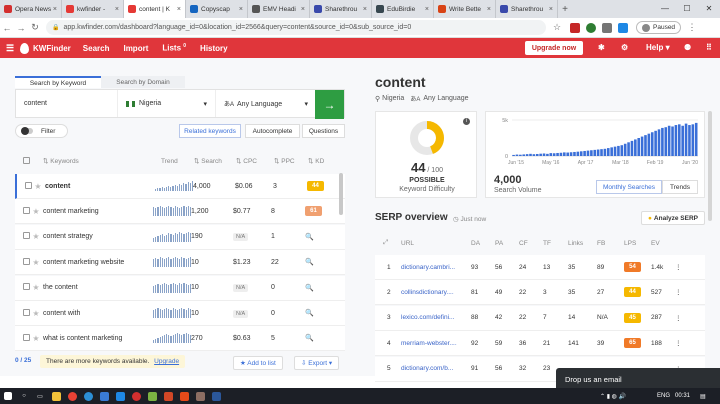  Describe the element at coordinates (323, 131) in the screenshot. I see `tab-questions: Questions` at that location.